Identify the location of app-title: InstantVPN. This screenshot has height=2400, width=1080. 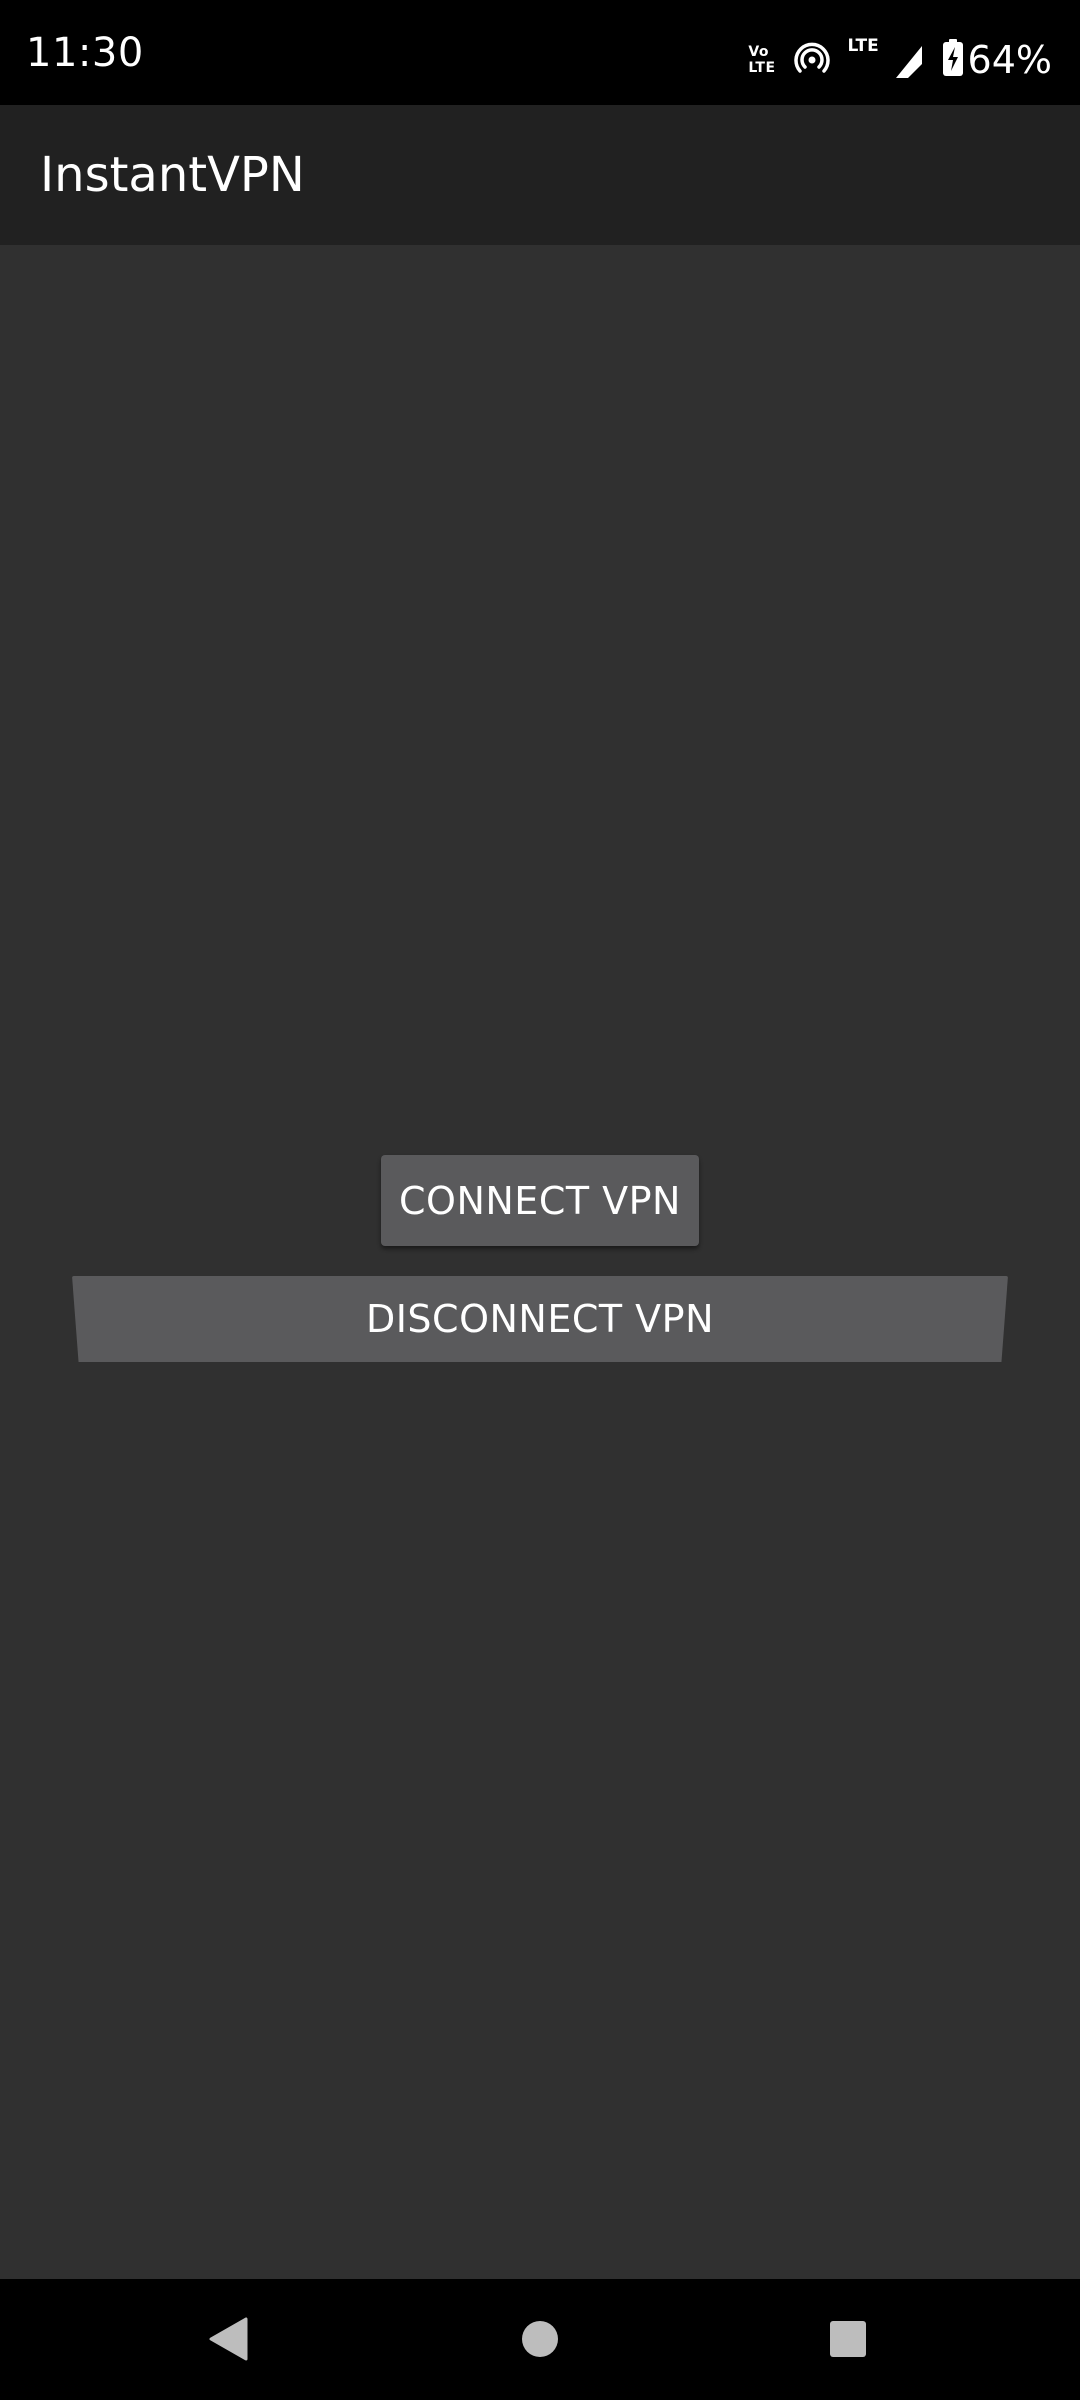
(172, 175).